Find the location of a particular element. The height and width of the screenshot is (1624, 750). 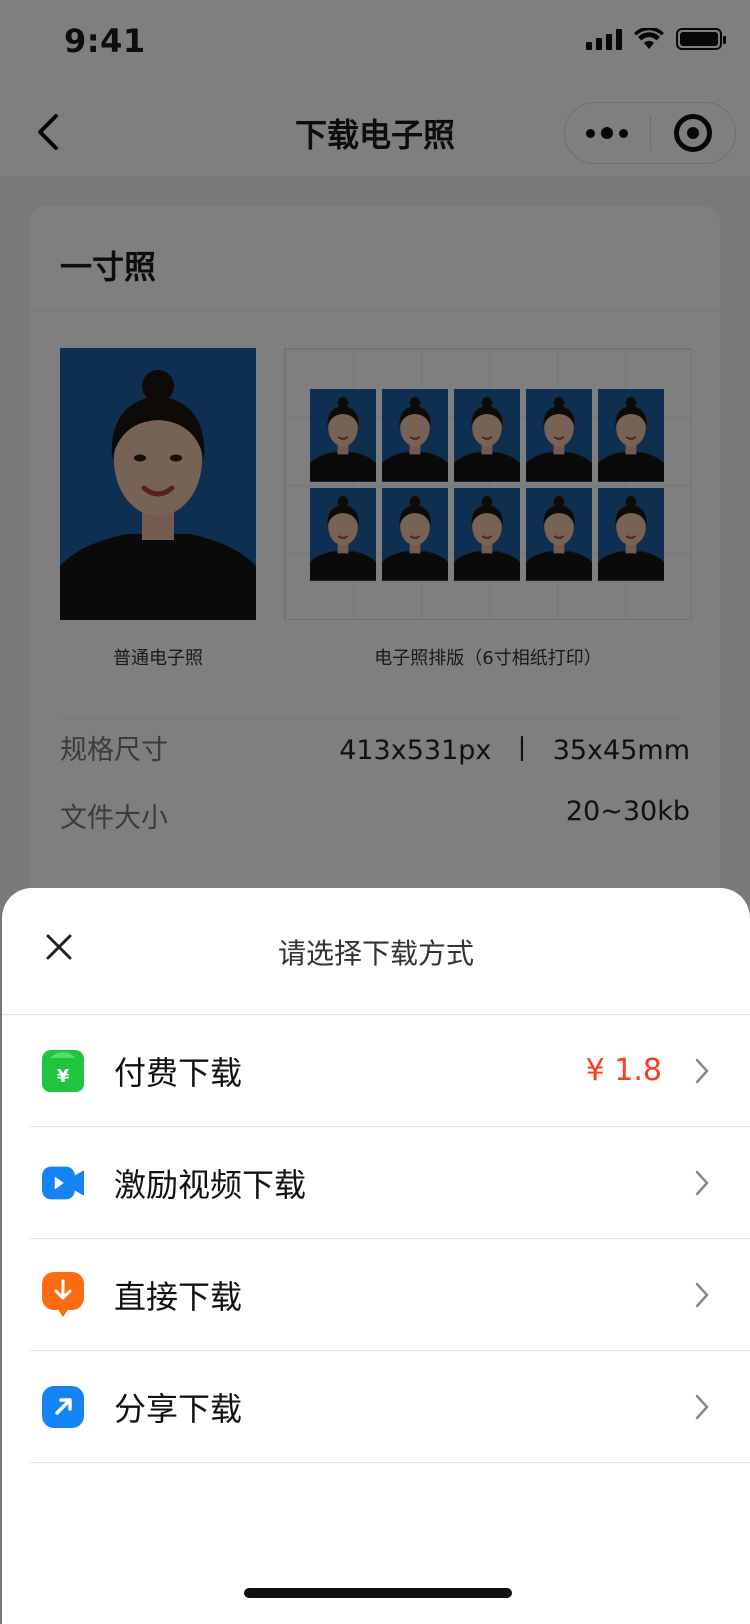

option-label: 激励视频下载 is located at coordinates (210, 1184).